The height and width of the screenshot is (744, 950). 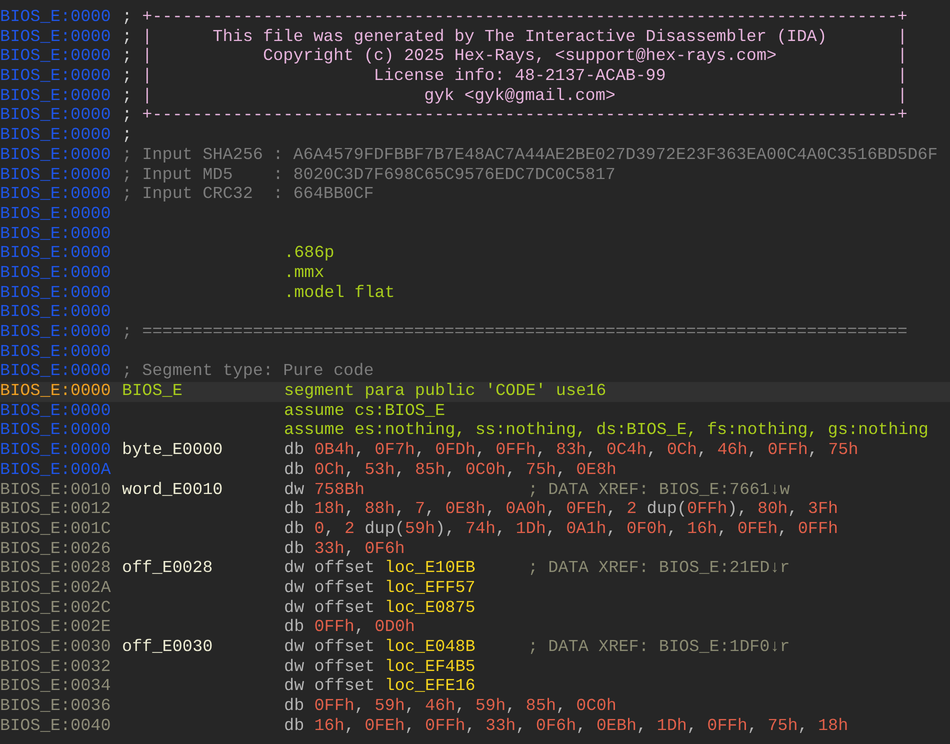 What do you see at coordinates (344, 550) in the screenshot?
I see `instruction-text: db 33h, 0F6h` at bounding box center [344, 550].